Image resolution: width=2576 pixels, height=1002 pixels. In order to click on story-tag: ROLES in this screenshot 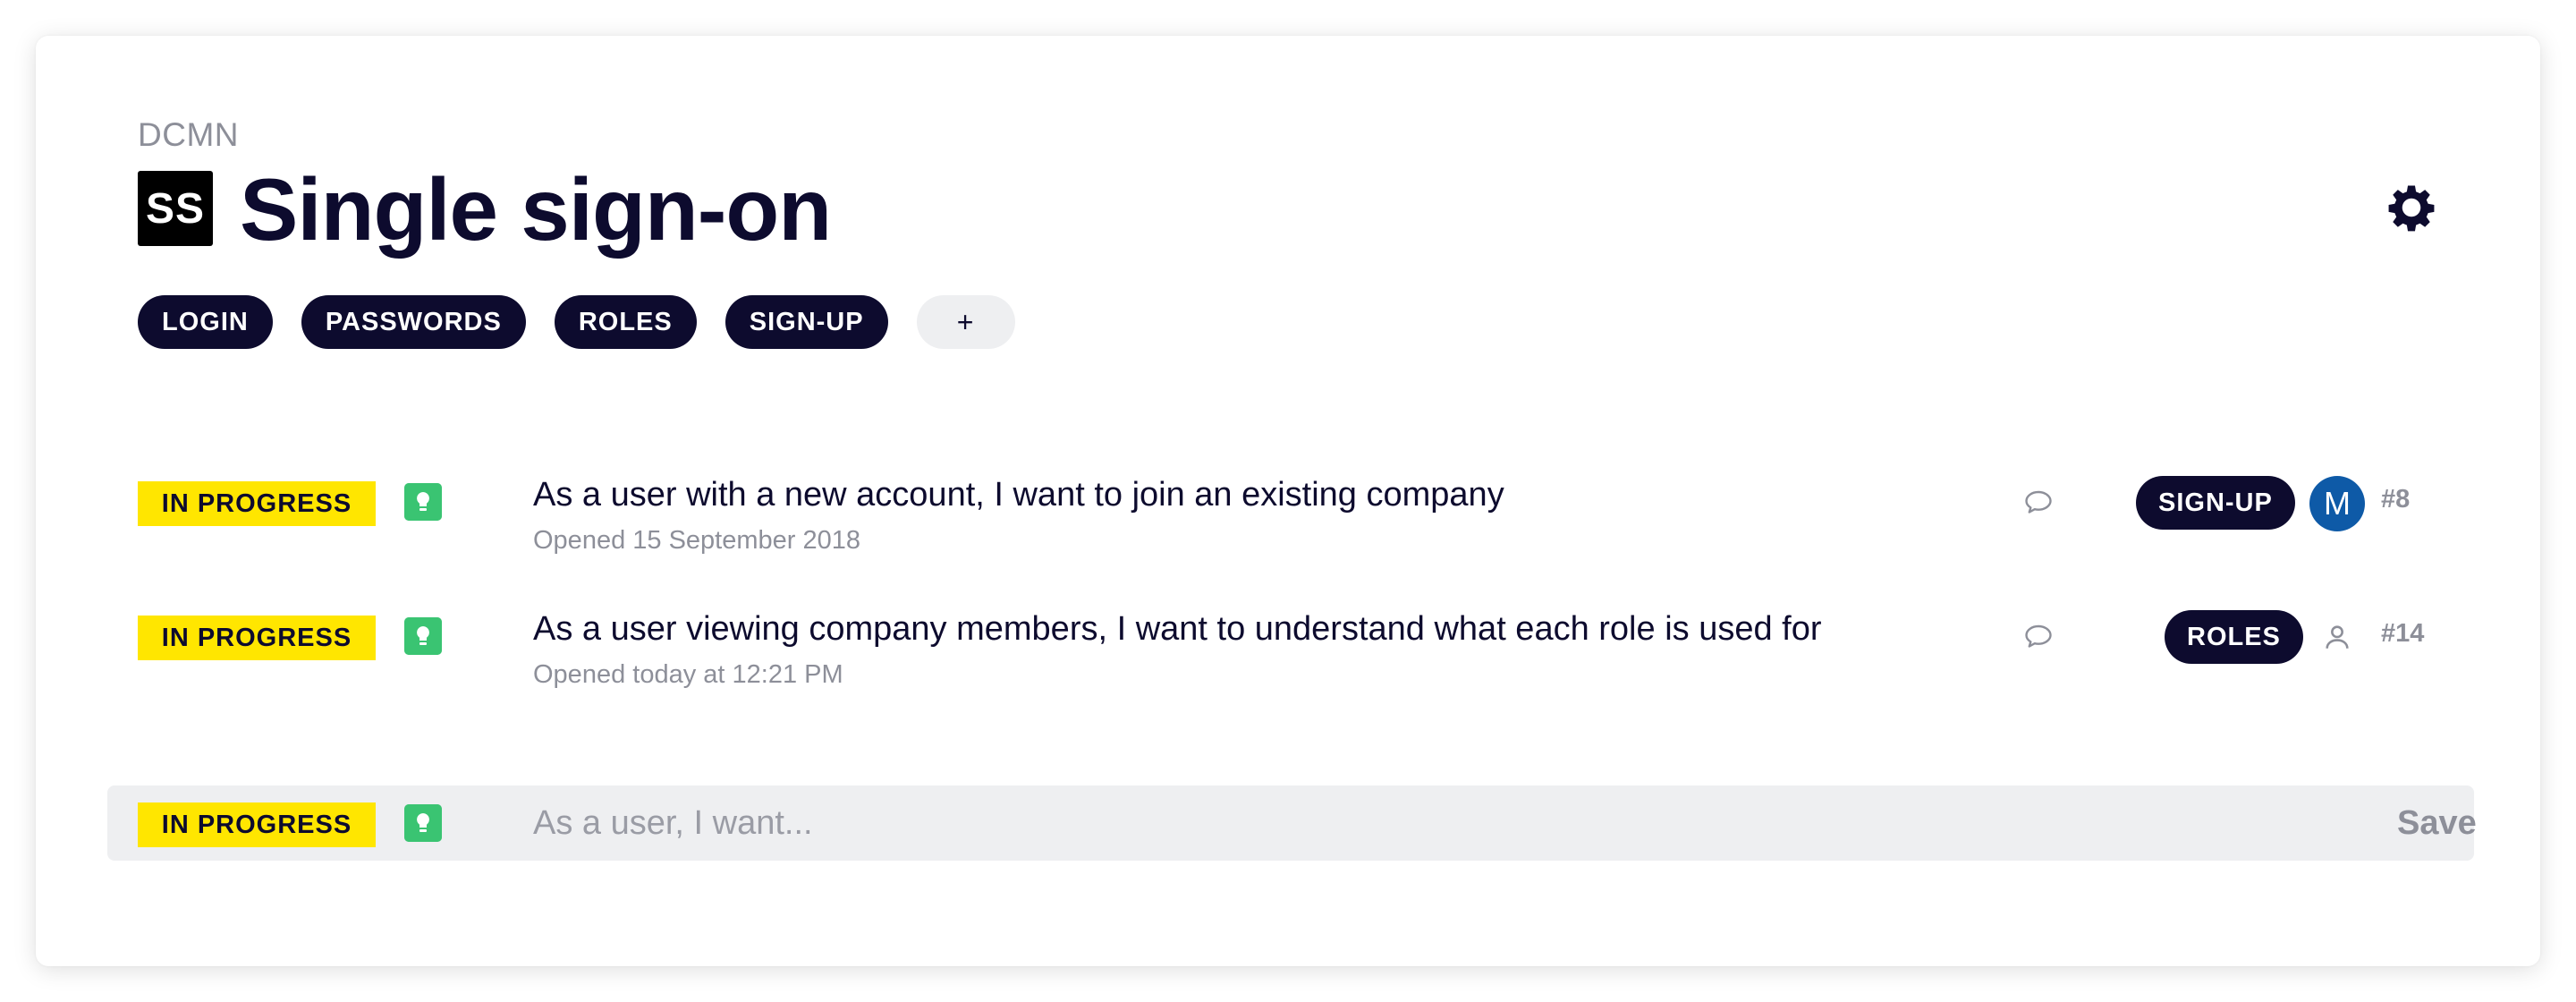, I will do `click(2234, 637)`.